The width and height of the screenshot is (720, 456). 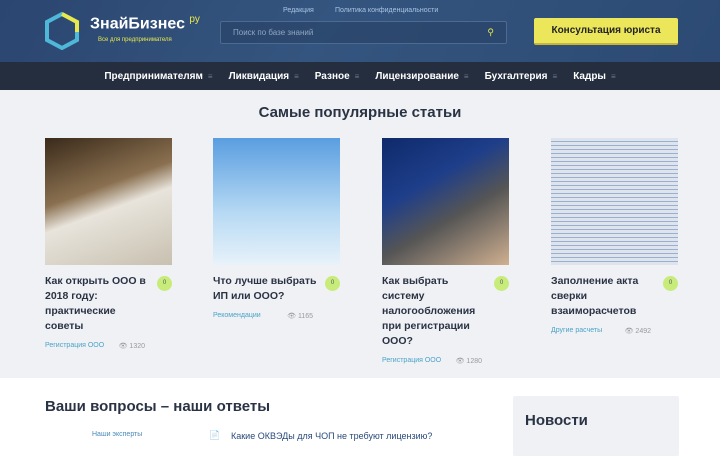 What do you see at coordinates (332, 76) in the screenshot?
I see `nav-label: Разное` at bounding box center [332, 76].